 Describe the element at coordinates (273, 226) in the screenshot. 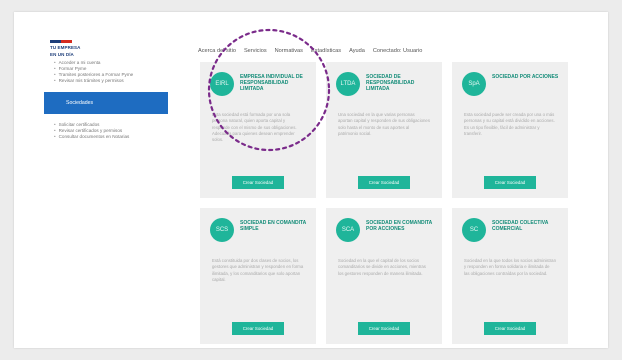

I see `card-title: SOCIEDAD EN COMANDITA SIMPLE` at that location.